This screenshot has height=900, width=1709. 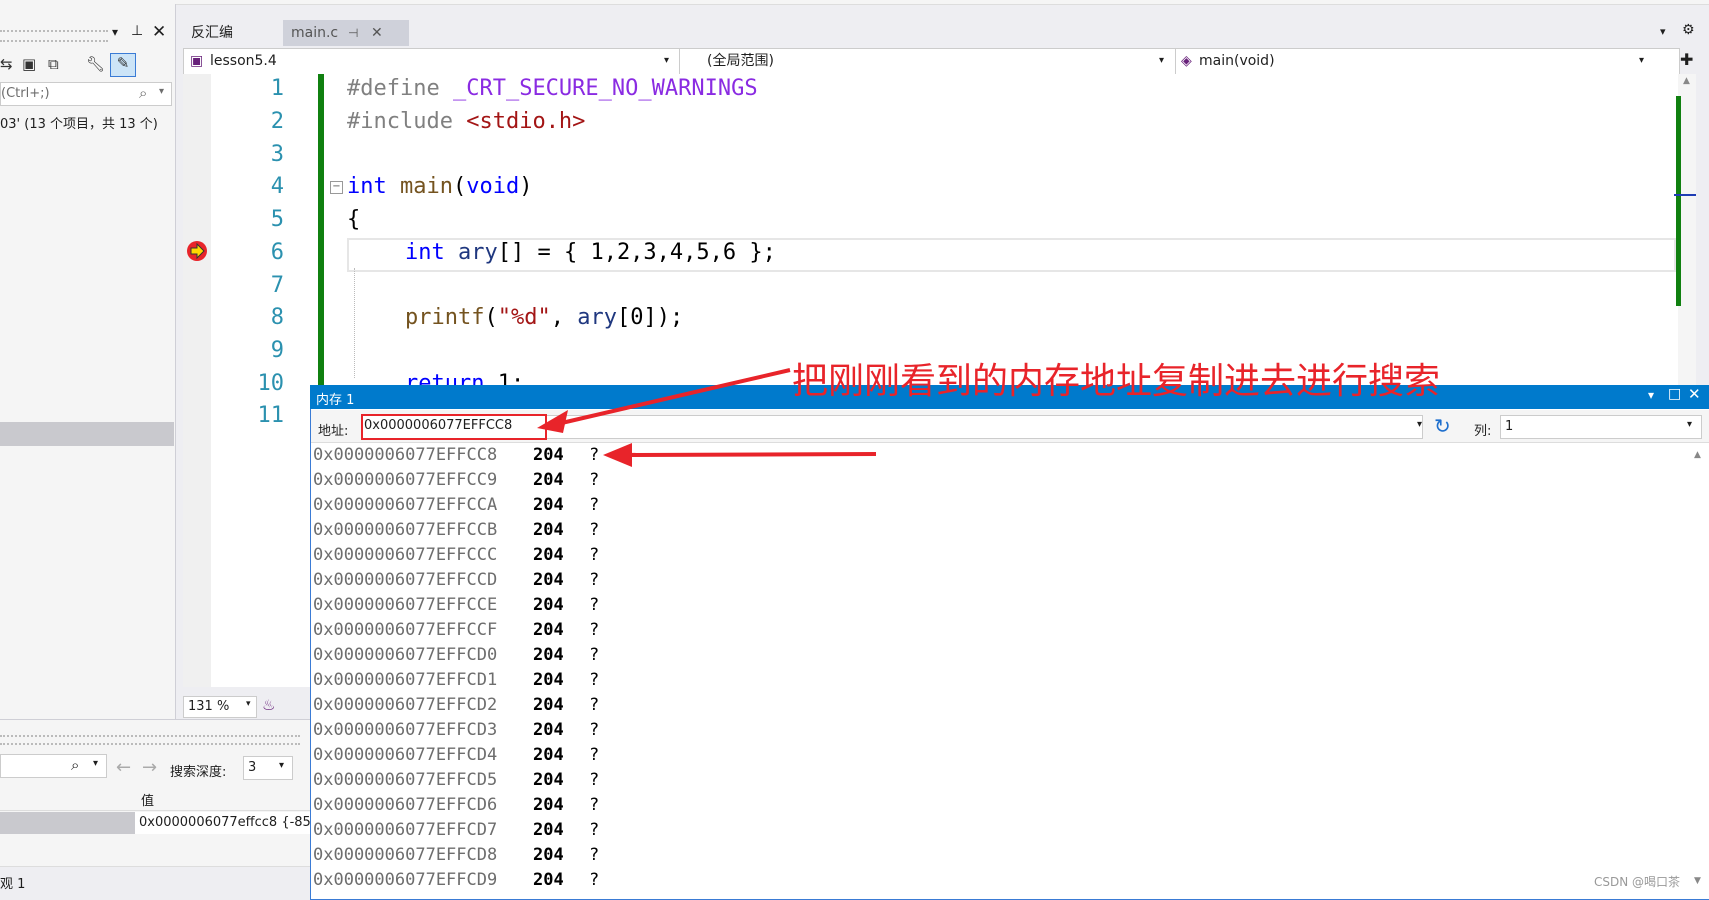 What do you see at coordinates (405, 755) in the screenshot?
I see `memory-address: 0x0000006077EFFCD4` at bounding box center [405, 755].